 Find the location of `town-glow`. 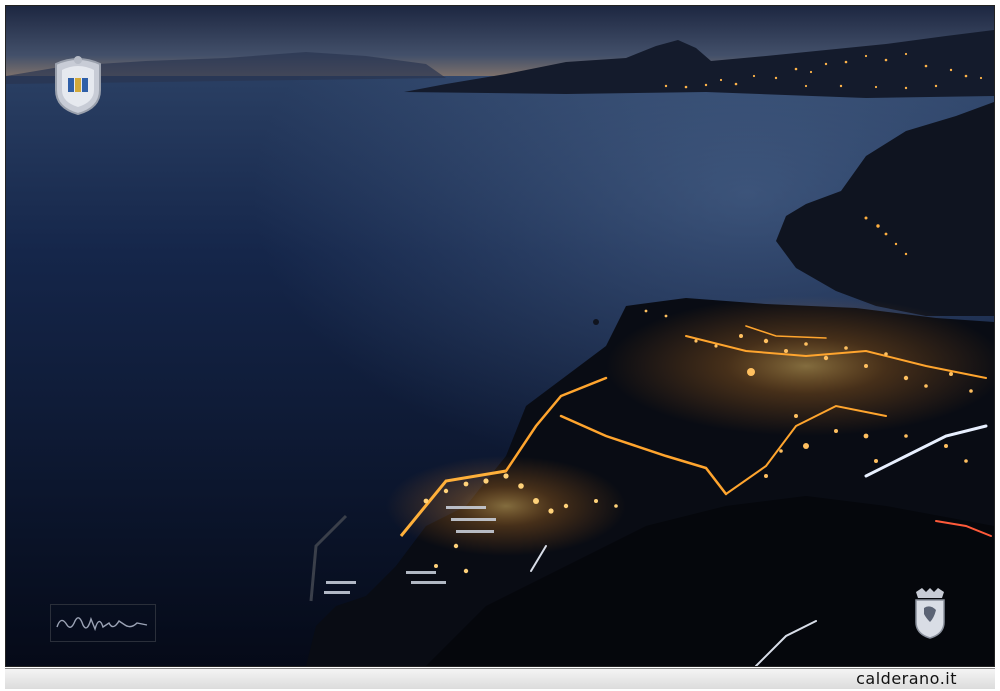

town-glow is located at coordinates (800, 366).